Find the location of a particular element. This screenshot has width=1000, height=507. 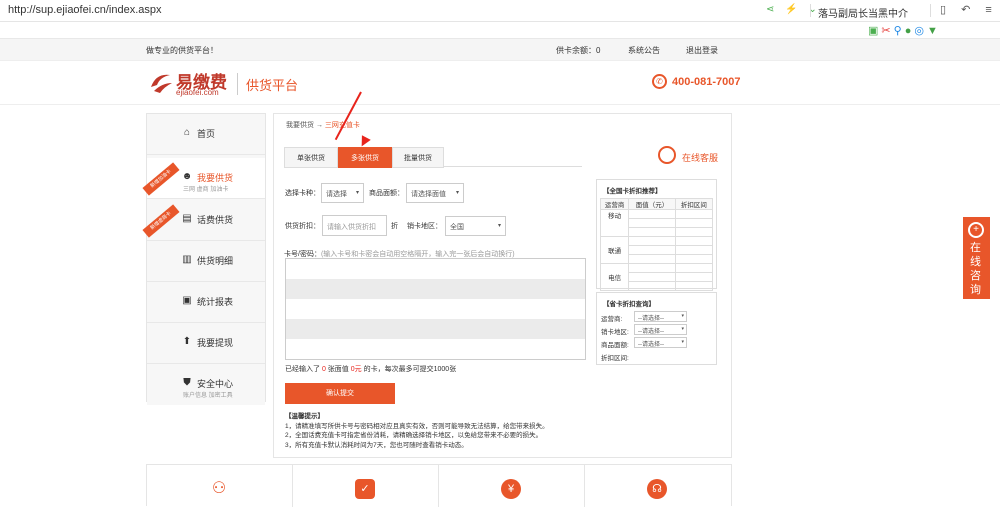

sidebar-item-label: 首页 is located at coordinates (206, 134).